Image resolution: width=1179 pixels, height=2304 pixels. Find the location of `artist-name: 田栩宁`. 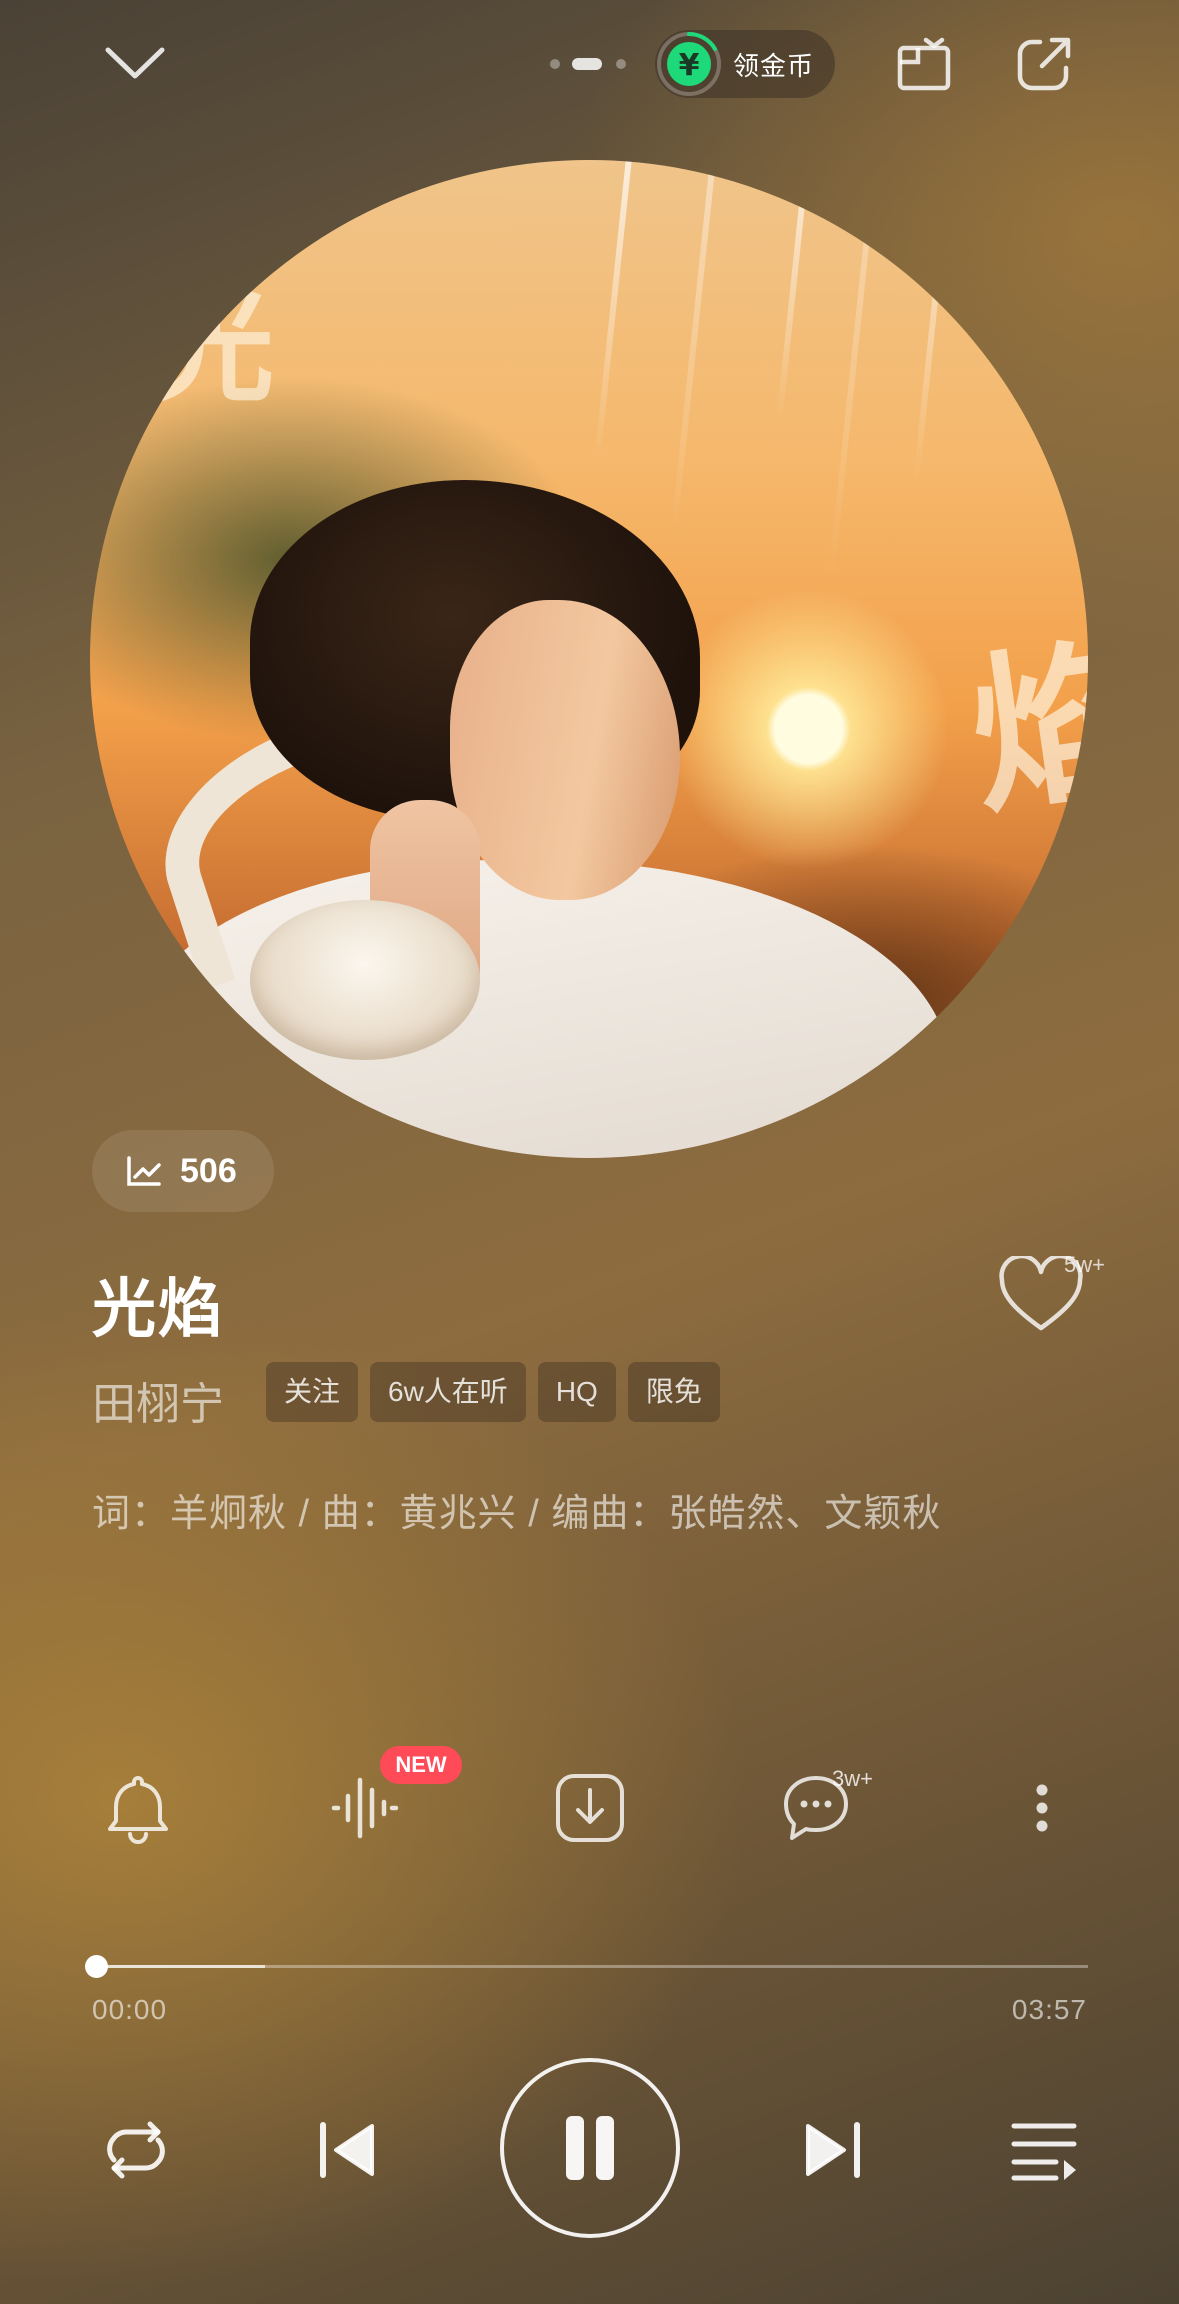

artist-name: 田栩宁 is located at coordinates (158, 1400).